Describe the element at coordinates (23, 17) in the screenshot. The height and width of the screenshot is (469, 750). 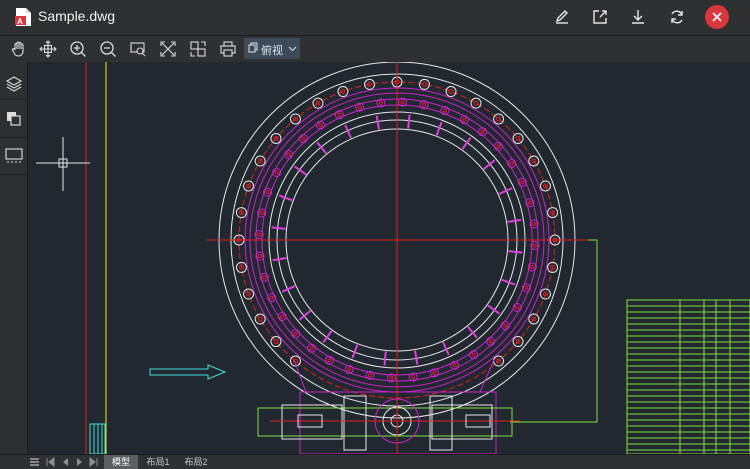
I see `autocad-file-icon: A` at that location.